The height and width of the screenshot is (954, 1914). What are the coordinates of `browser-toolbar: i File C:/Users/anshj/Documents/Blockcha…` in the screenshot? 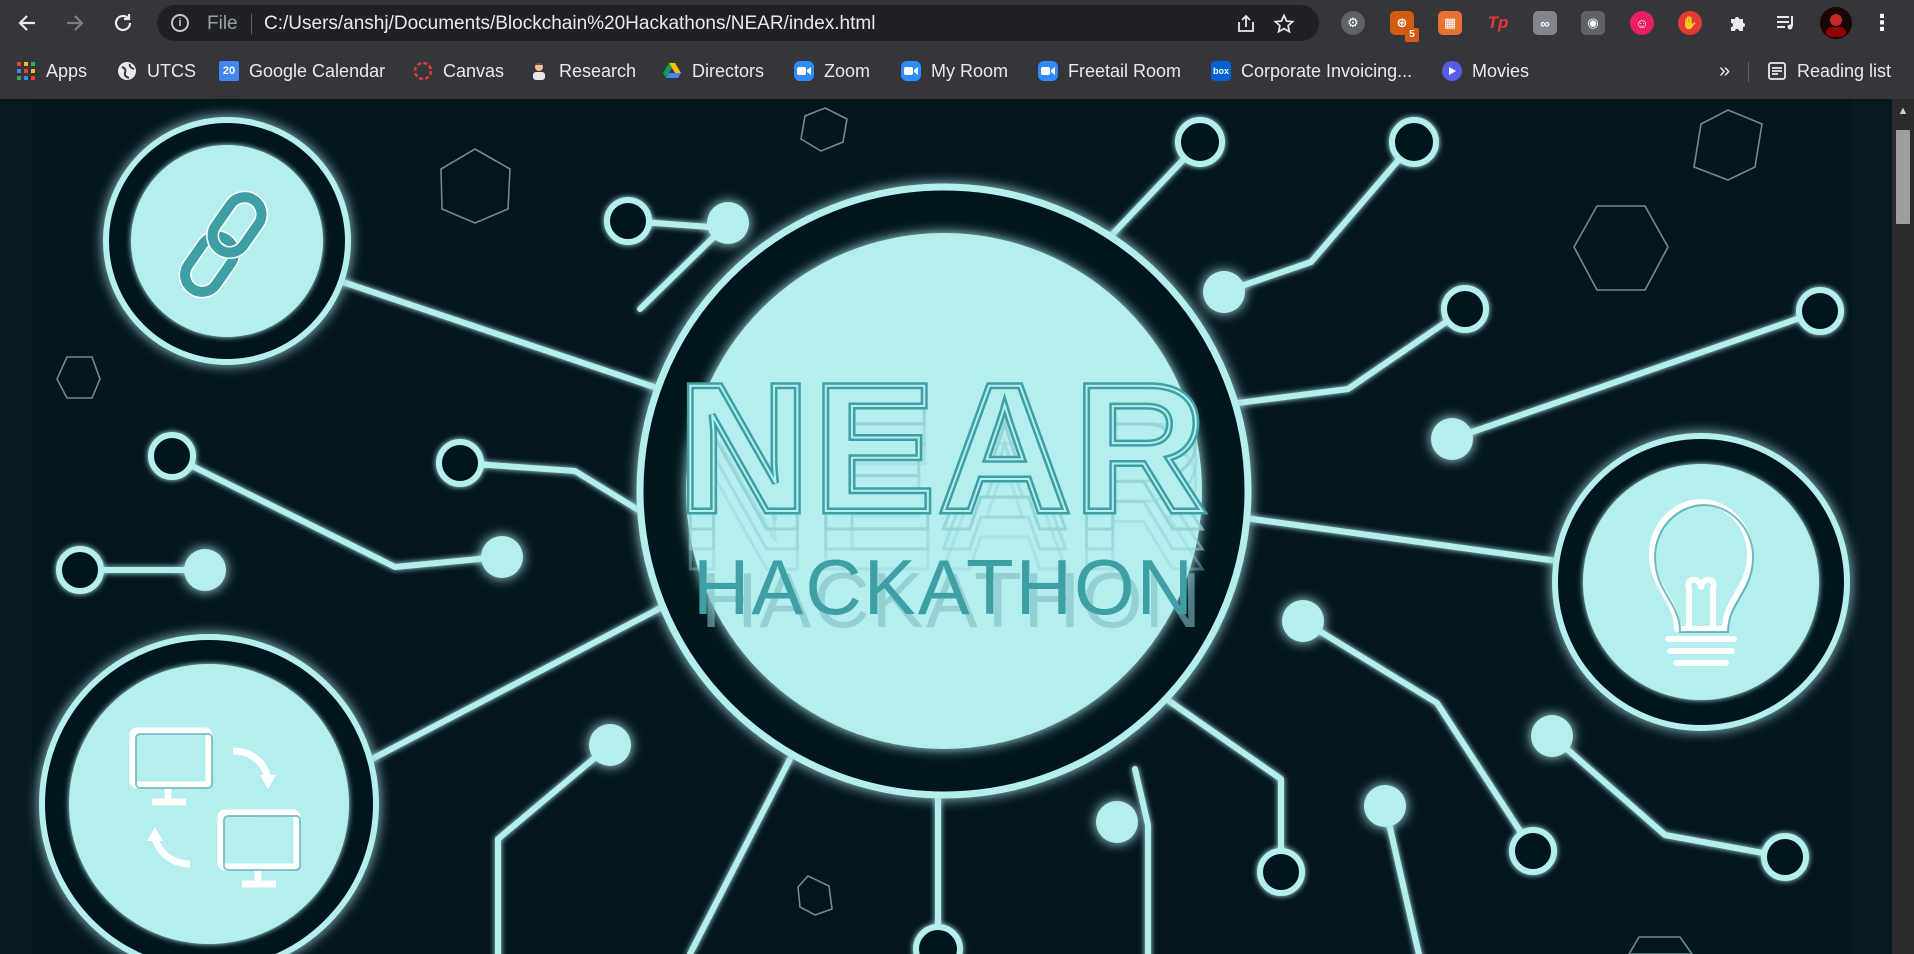 It's located at (957, 23).